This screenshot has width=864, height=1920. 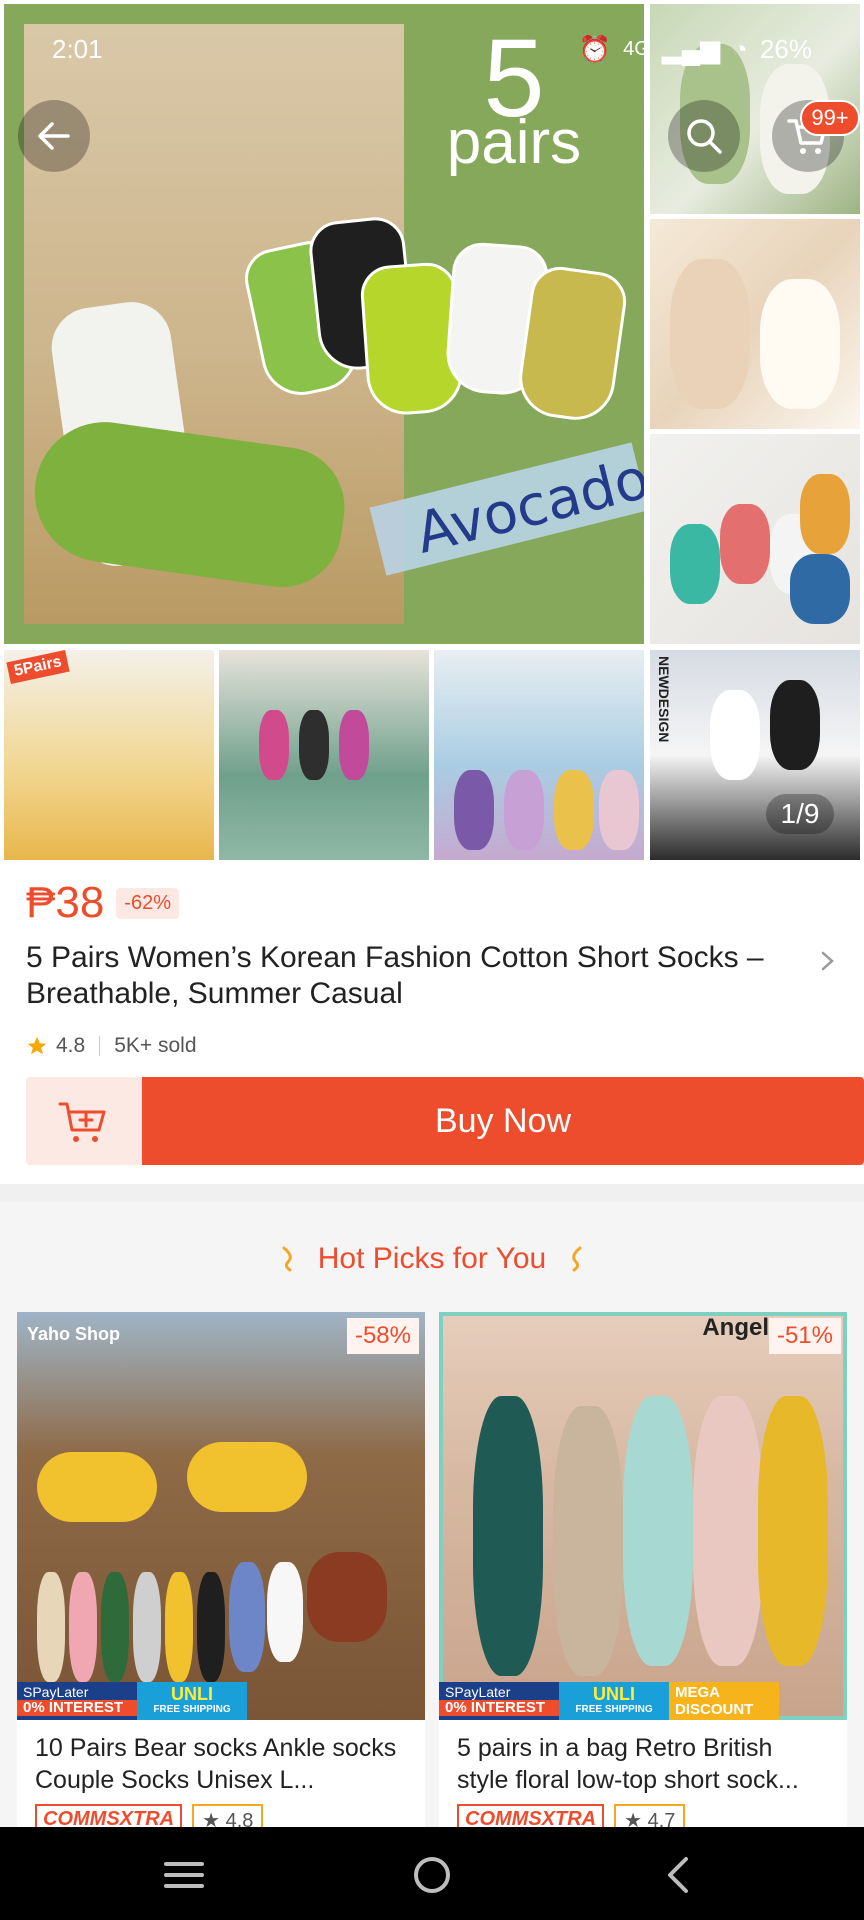 What do you see at coordinates (755, 755) in the screenshot?
I see `gallery-thumbnail: NEWDESIGN` at bounding box center [755, 755].